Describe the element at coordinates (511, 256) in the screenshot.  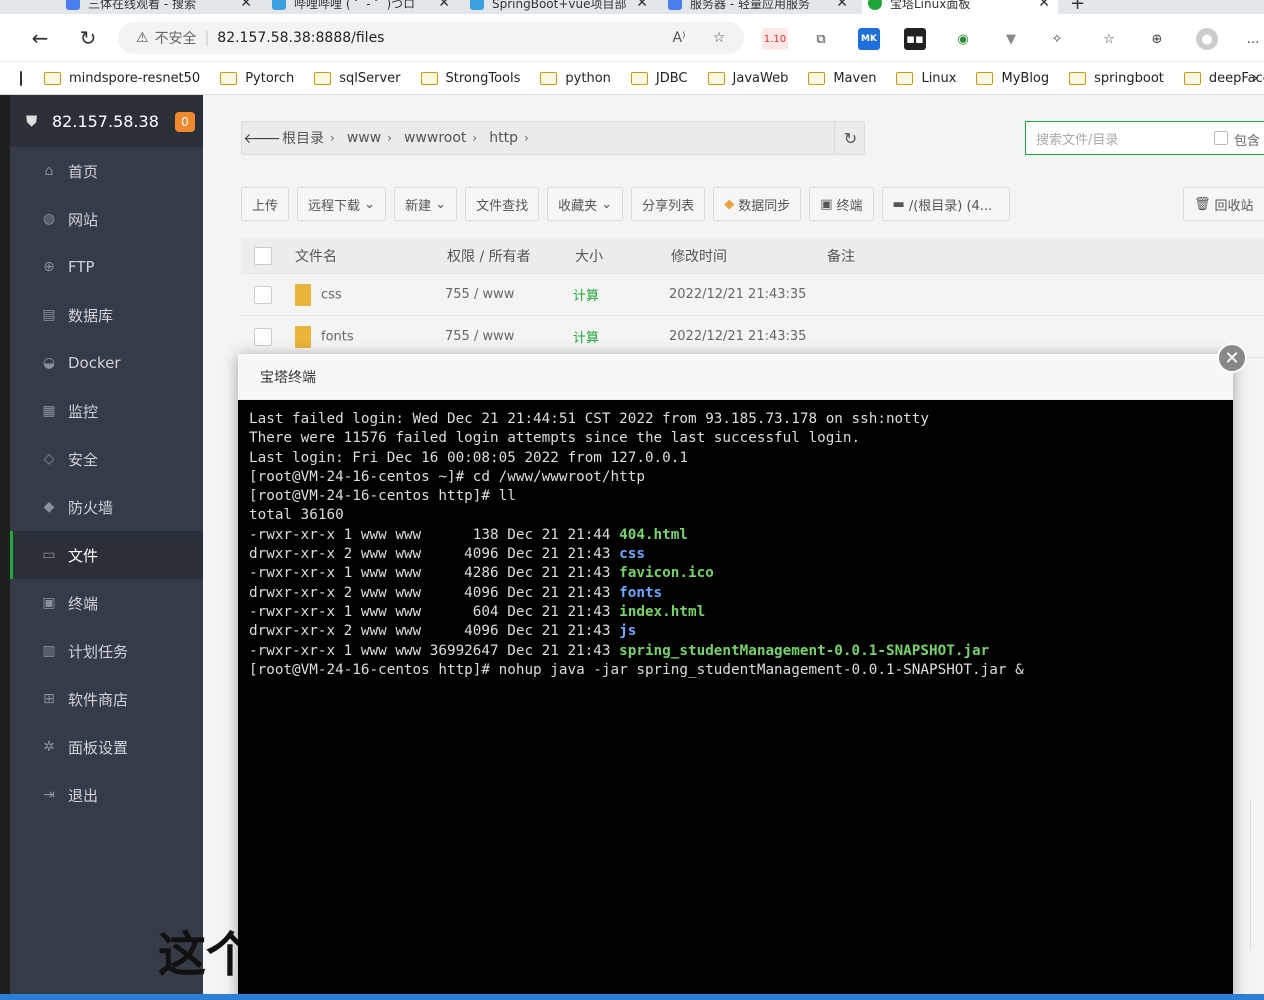
I see `column-header-perm: 权限 / 所有者` at that location.